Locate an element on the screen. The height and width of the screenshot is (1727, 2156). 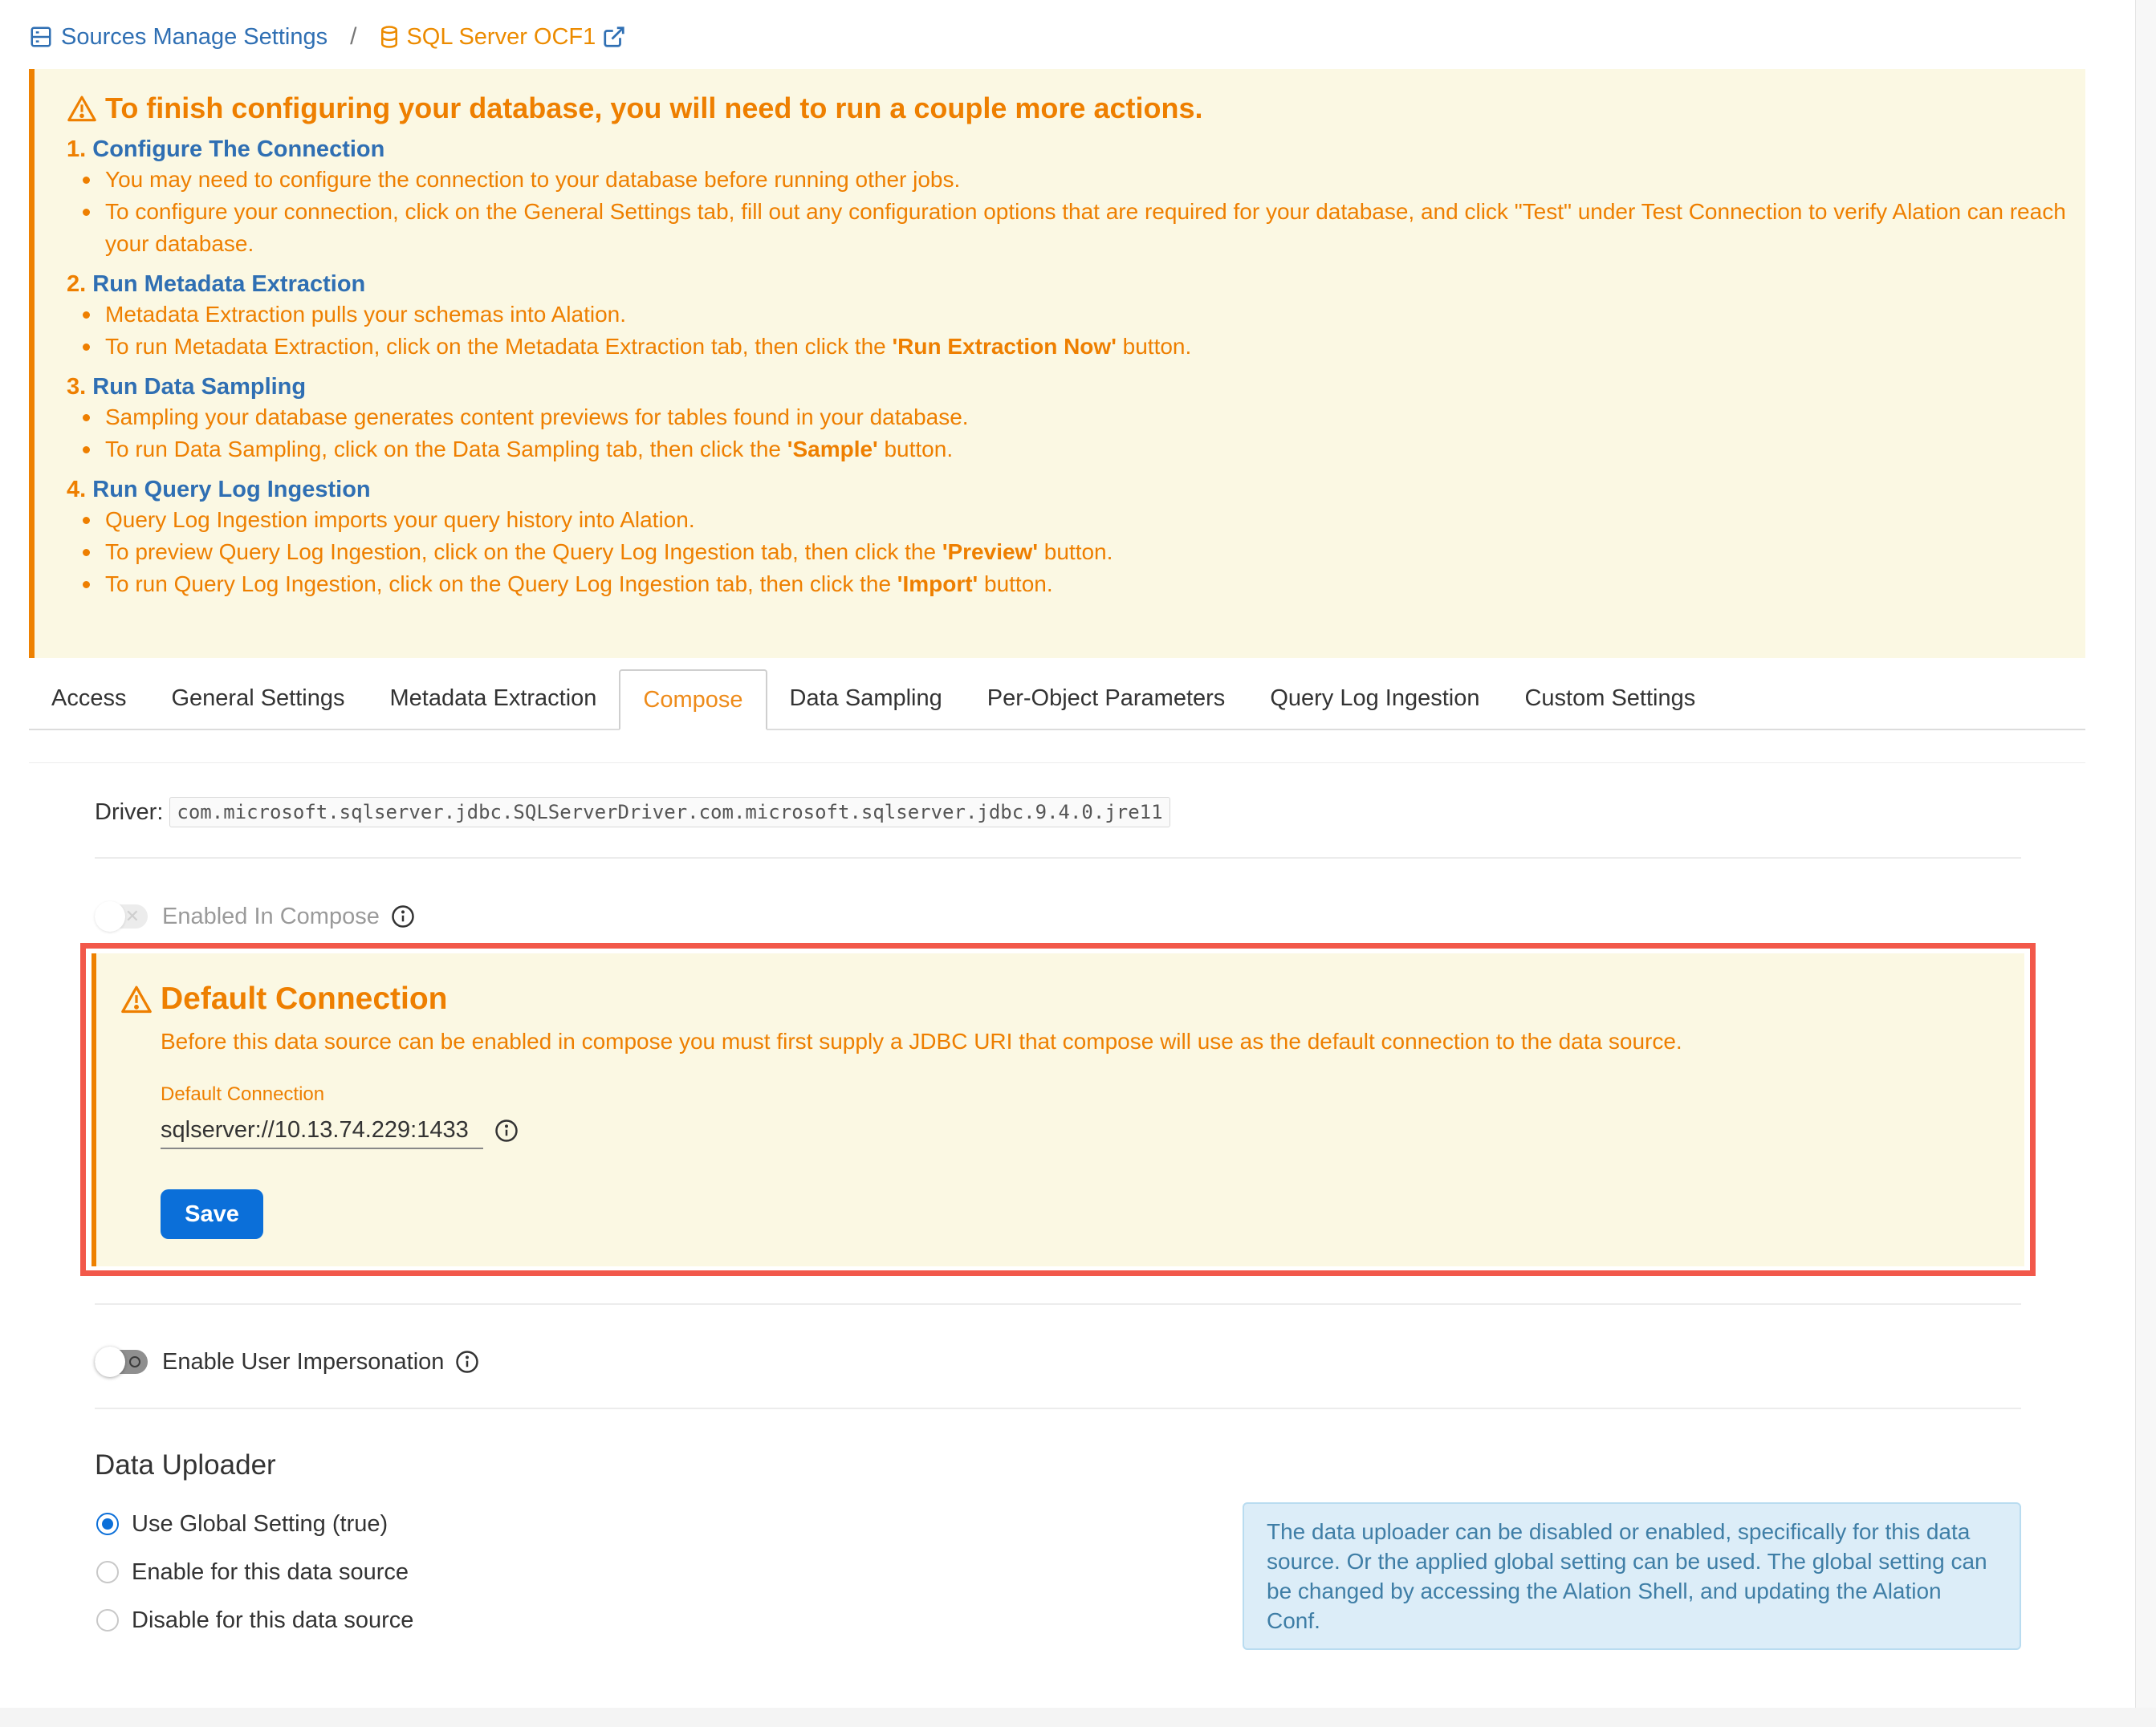
tab-metadata-extraction: Metadata Extraction is located at coordinates (494, 698).